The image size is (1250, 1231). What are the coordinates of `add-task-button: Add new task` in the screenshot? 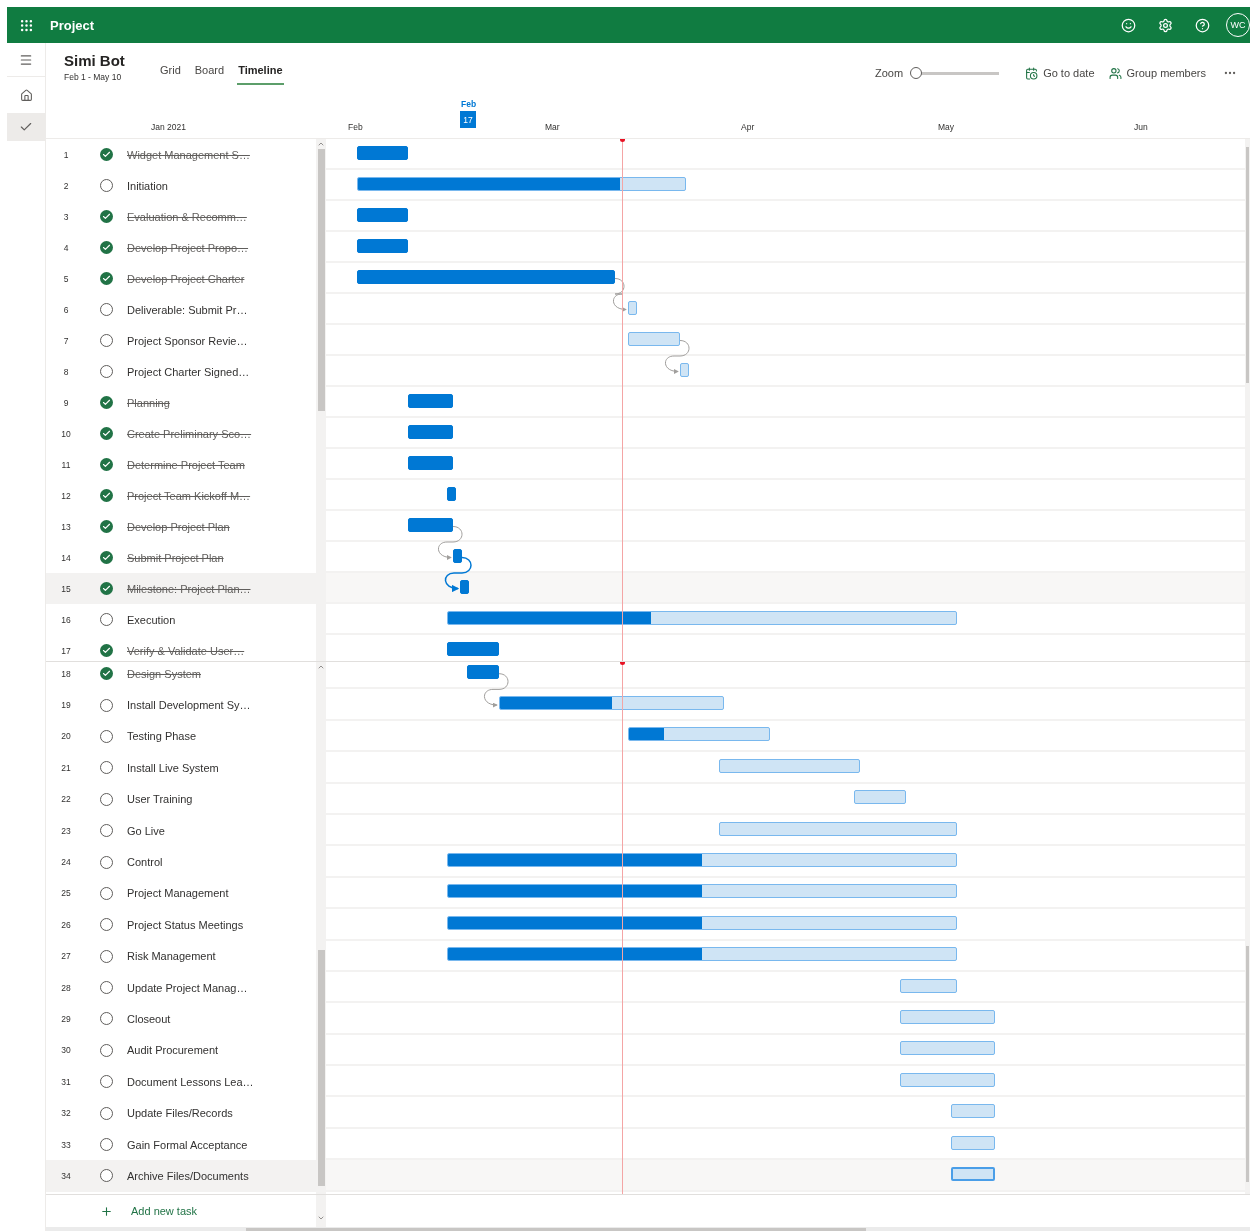 It's located at (181, 1211).